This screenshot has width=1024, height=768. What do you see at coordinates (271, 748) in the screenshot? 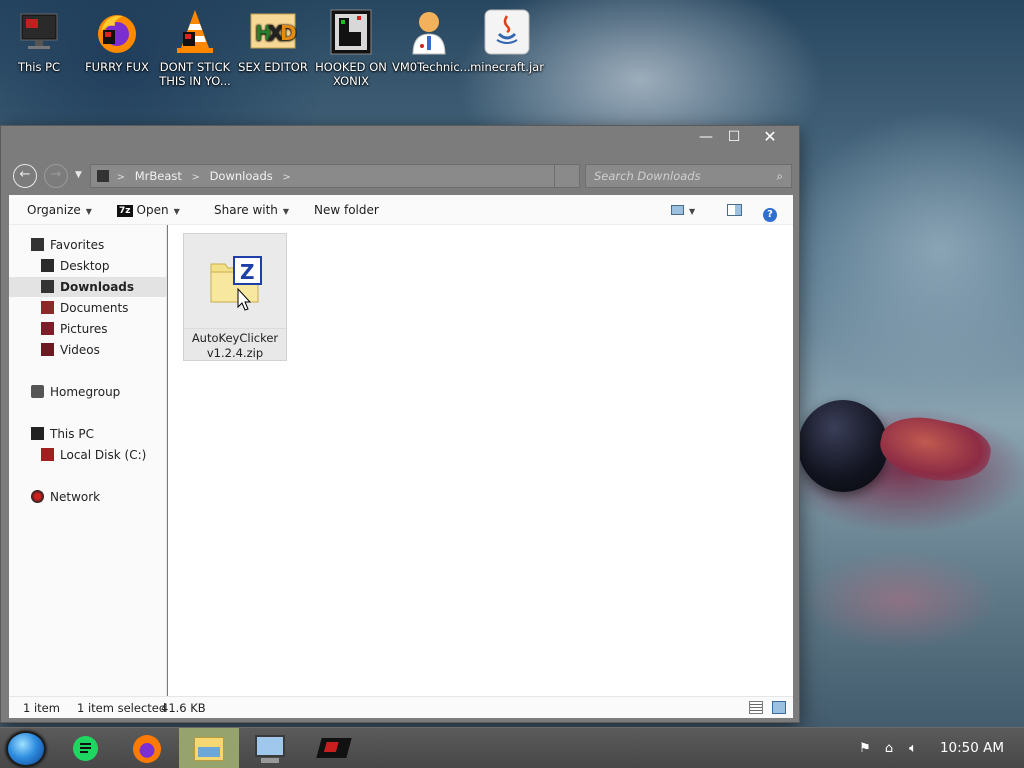
I see `taskbar-app-remote-desktop` at bounding box center [271, 748].